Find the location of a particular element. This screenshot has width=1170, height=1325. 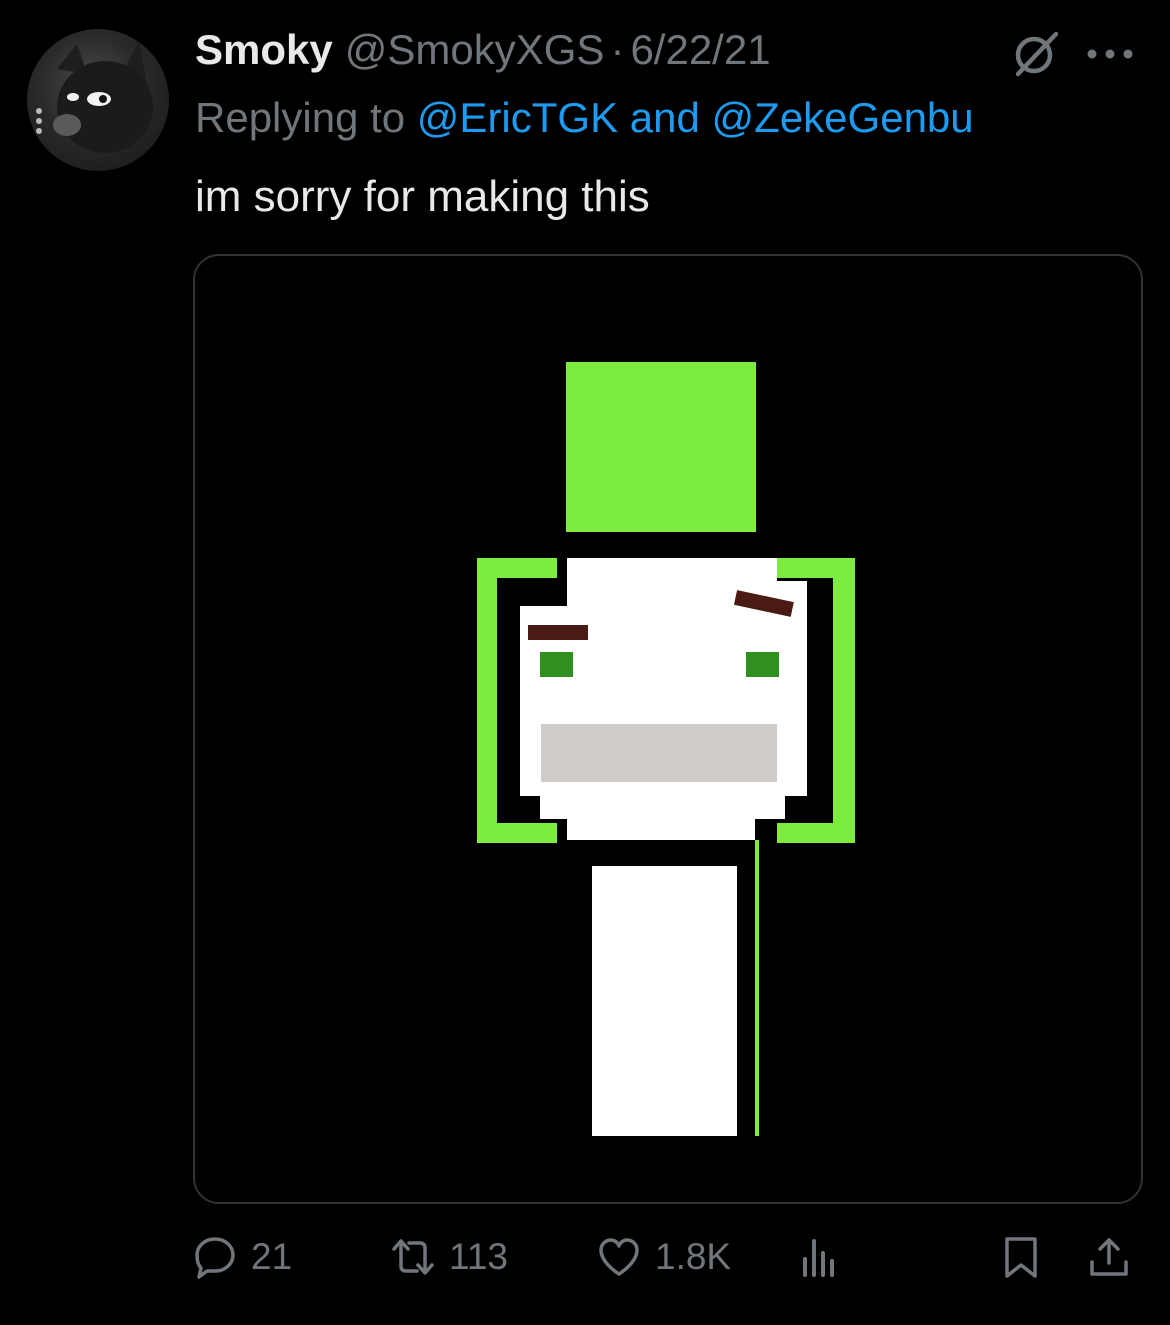

image-mouth is located at coordinates (659, 753).